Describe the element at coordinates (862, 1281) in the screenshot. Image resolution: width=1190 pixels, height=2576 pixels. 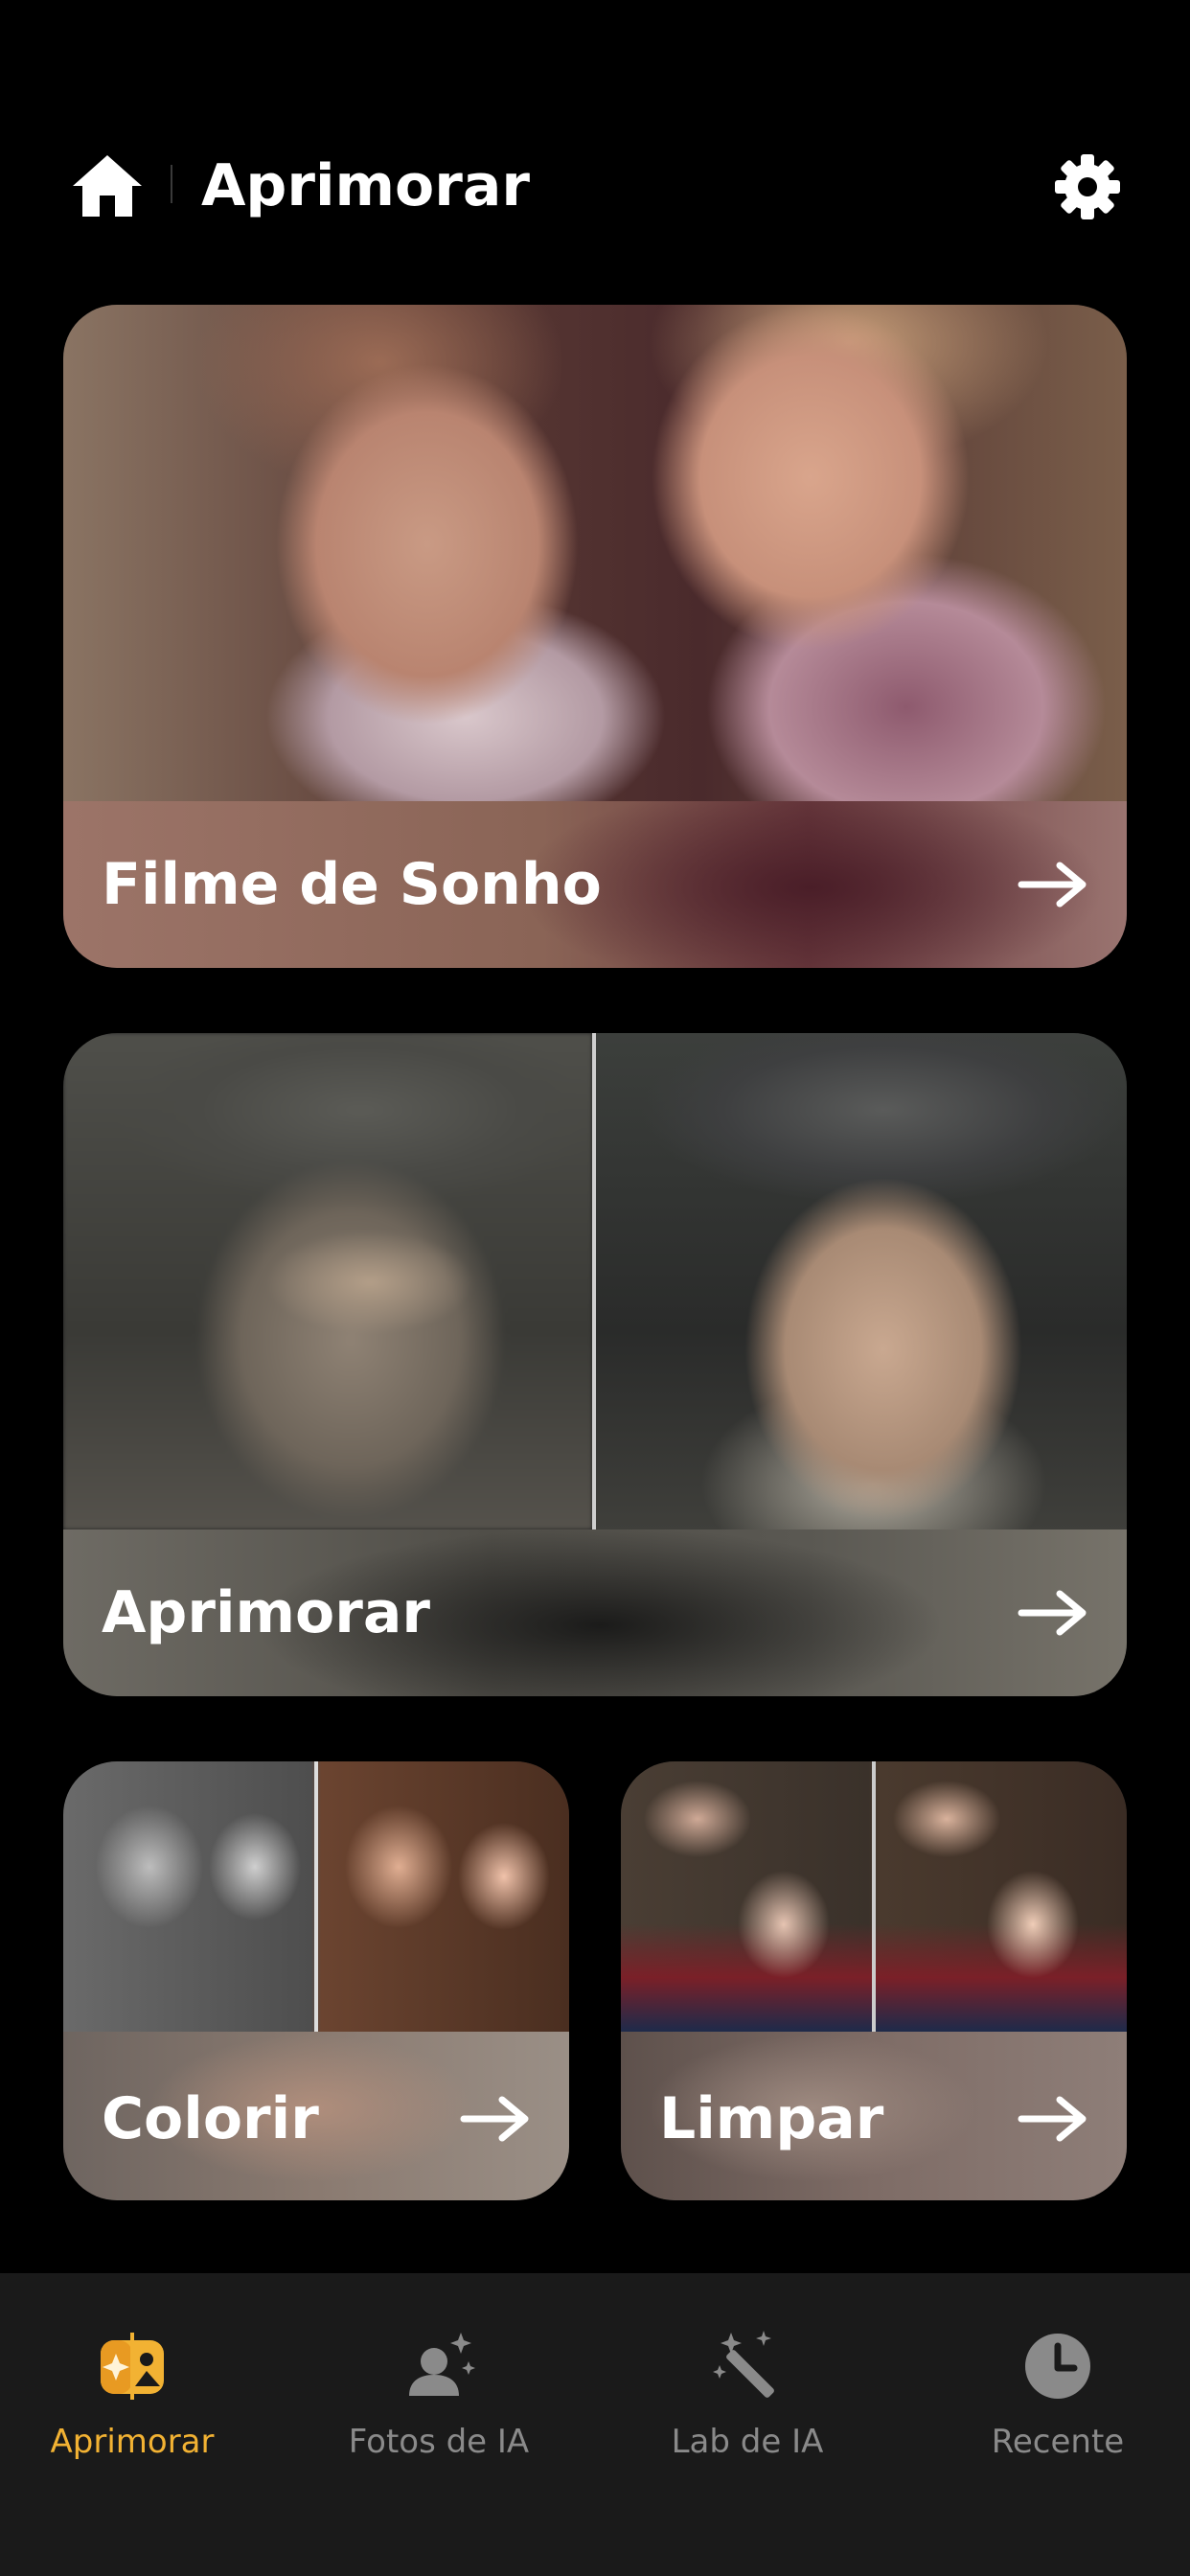
I see `after-image` at that location.